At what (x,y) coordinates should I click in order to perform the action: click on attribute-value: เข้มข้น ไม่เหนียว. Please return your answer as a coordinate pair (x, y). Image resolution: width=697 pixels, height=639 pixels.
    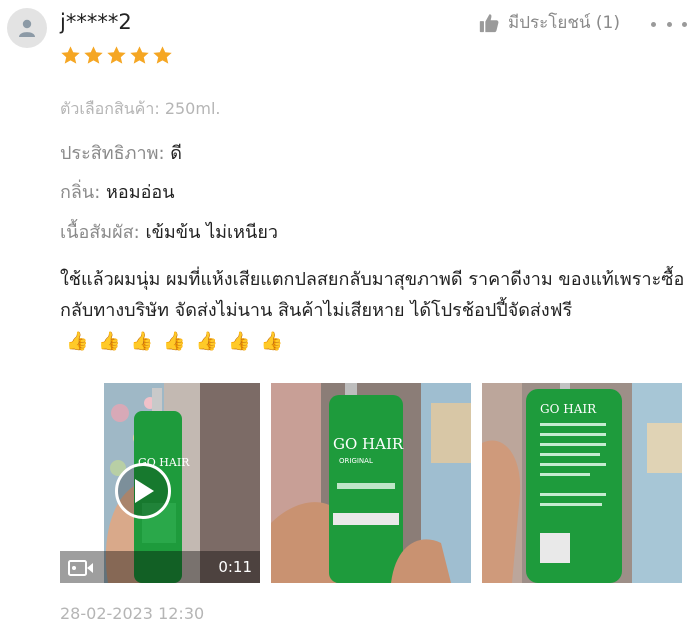
    Looking at the image, I should click on (212, 232).